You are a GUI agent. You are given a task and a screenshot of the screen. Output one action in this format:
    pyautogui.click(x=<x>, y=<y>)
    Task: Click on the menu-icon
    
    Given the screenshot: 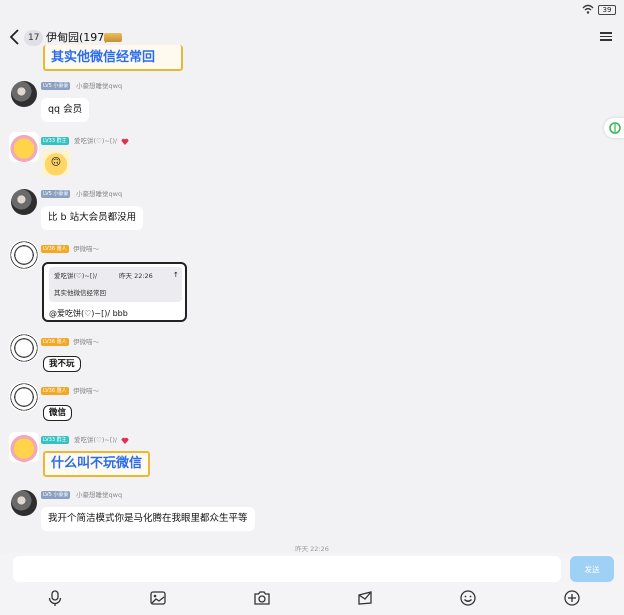 What is the action you would take?
    pyautogui.click(x=606, y=36)
    